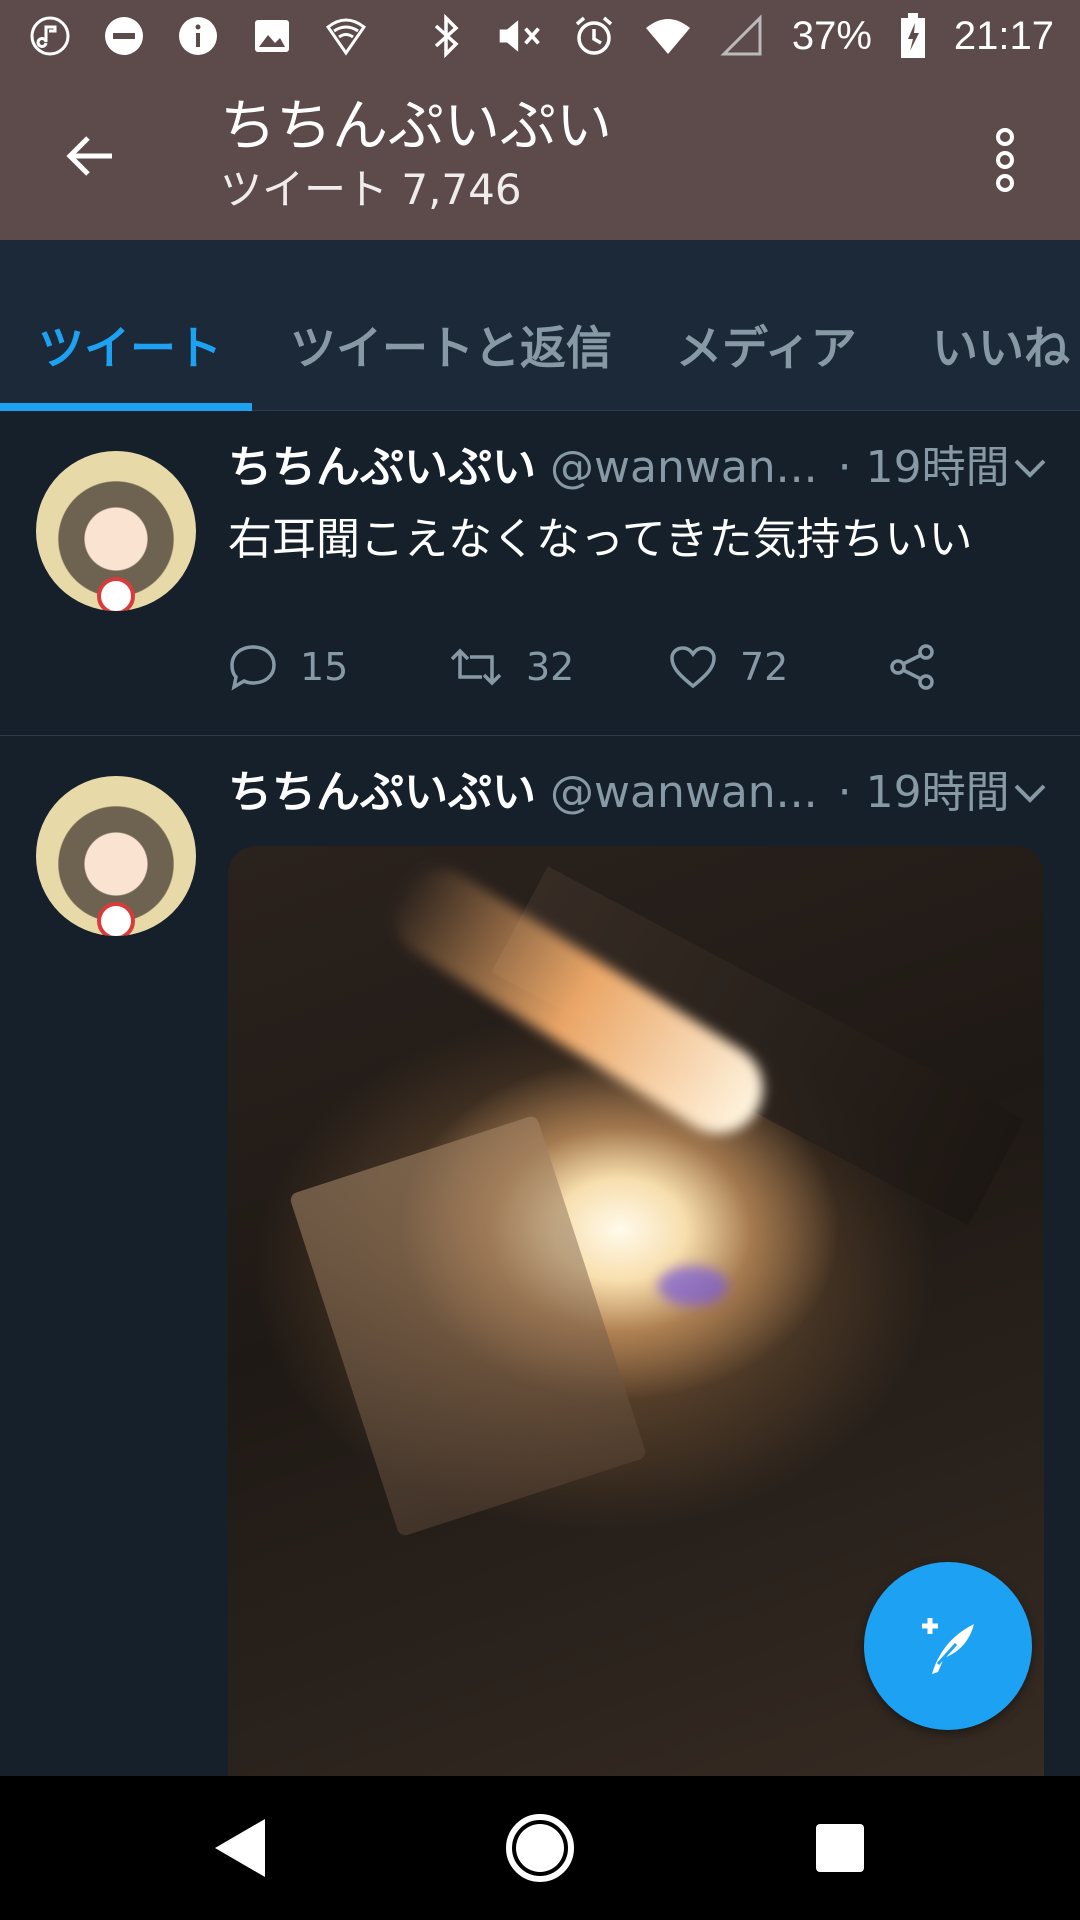 This screenshot has height=1920, width=1080. What do you see at coordinates (446, 36) in the screenshot?
I see `bluetooth-icon` at bounding box center [446, 36].